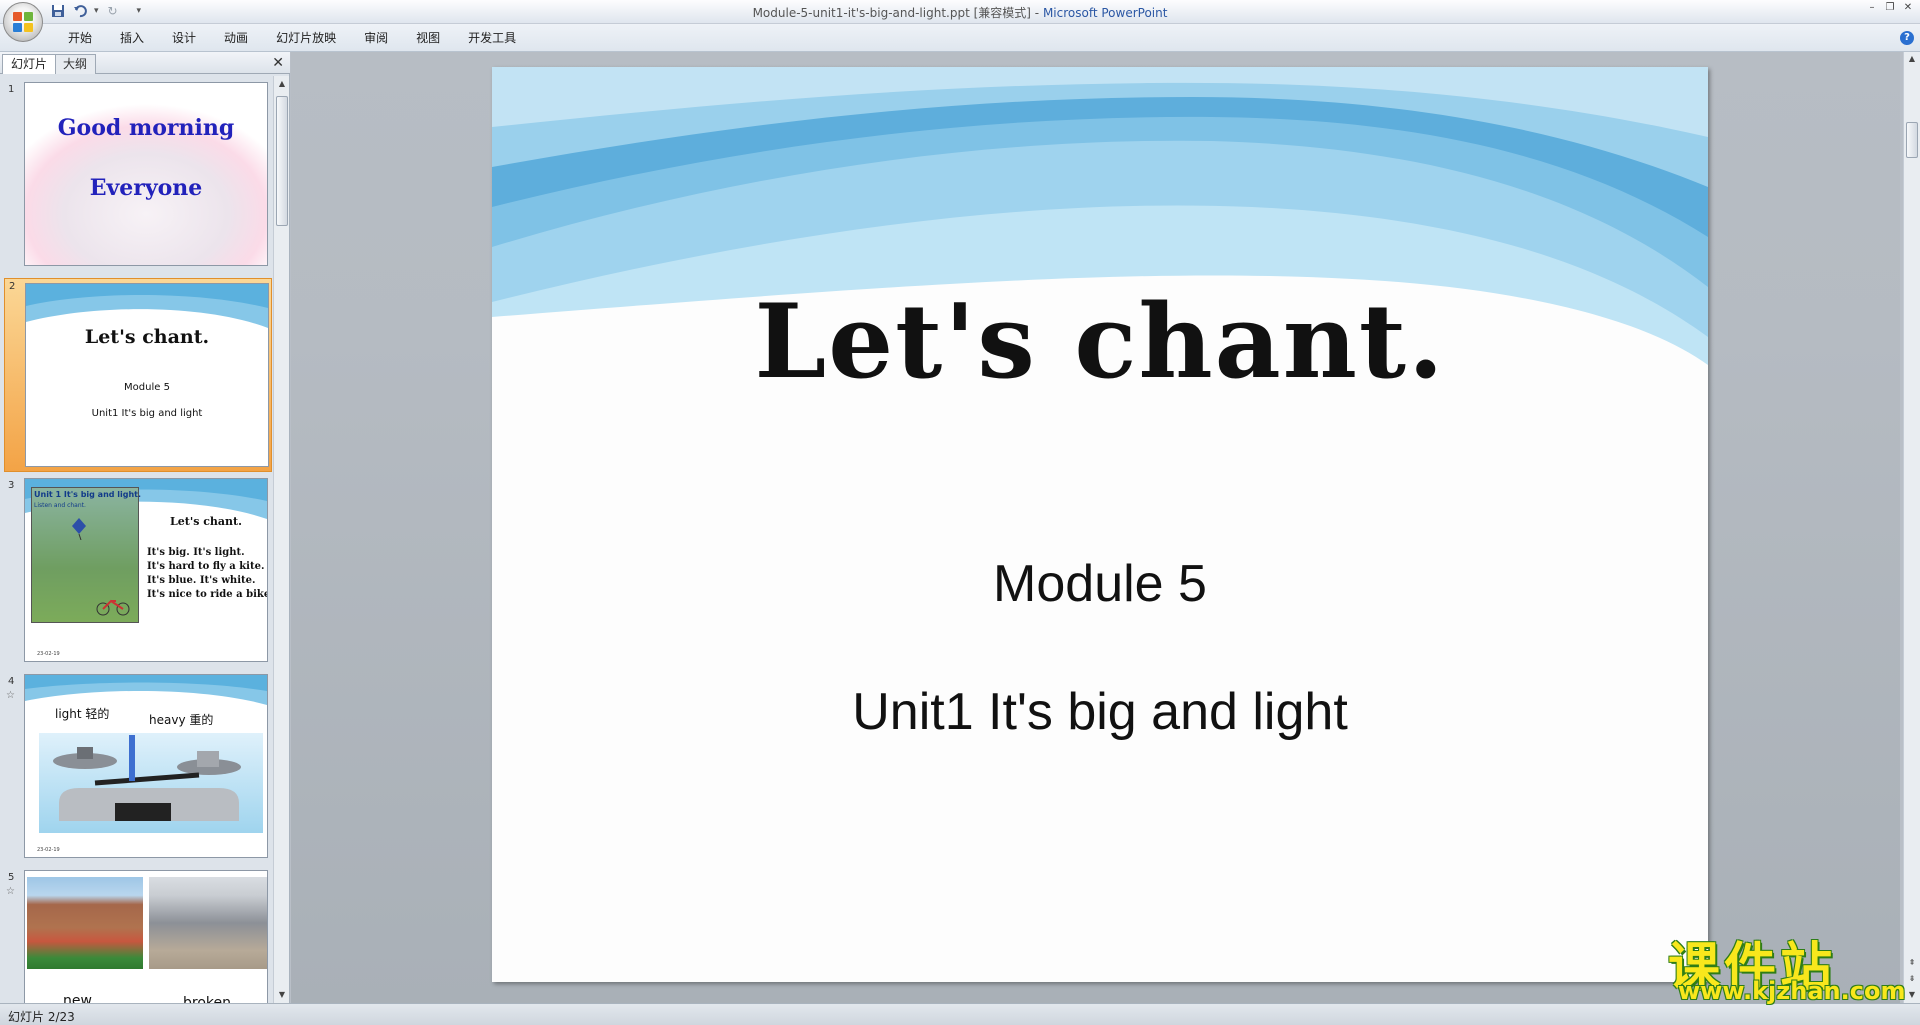  Describe the element at coordinates (29, 64) in the screenshot. I see `tab-slides: 幻灯片` at that location.